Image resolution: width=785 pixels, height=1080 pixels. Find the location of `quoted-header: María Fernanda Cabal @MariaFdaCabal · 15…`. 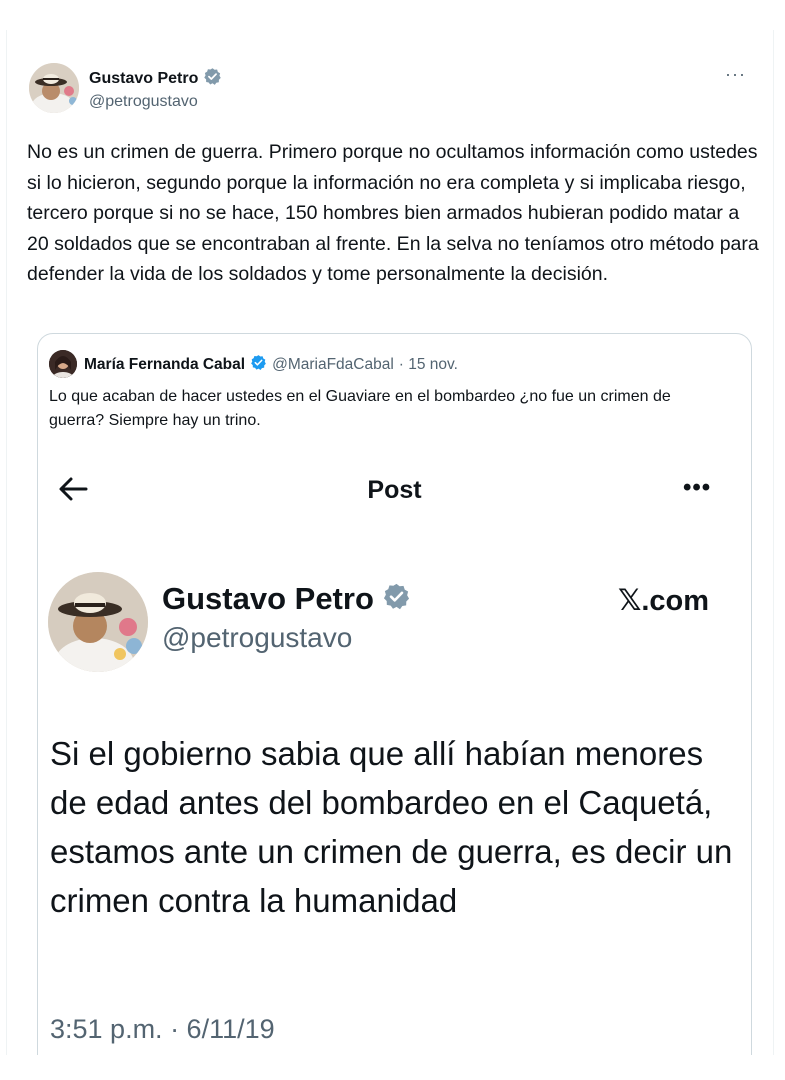

quoted-header: María Fernanda Cabal @MariaFdaCabal · 15… is located at coordinates (271, 365).